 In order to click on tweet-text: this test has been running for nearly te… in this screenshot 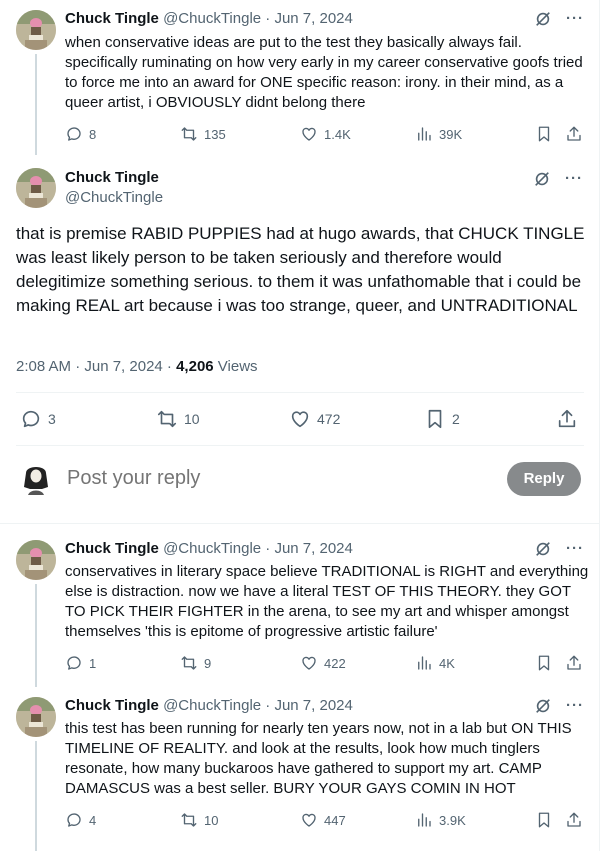, I will do `click(318, 758)`.